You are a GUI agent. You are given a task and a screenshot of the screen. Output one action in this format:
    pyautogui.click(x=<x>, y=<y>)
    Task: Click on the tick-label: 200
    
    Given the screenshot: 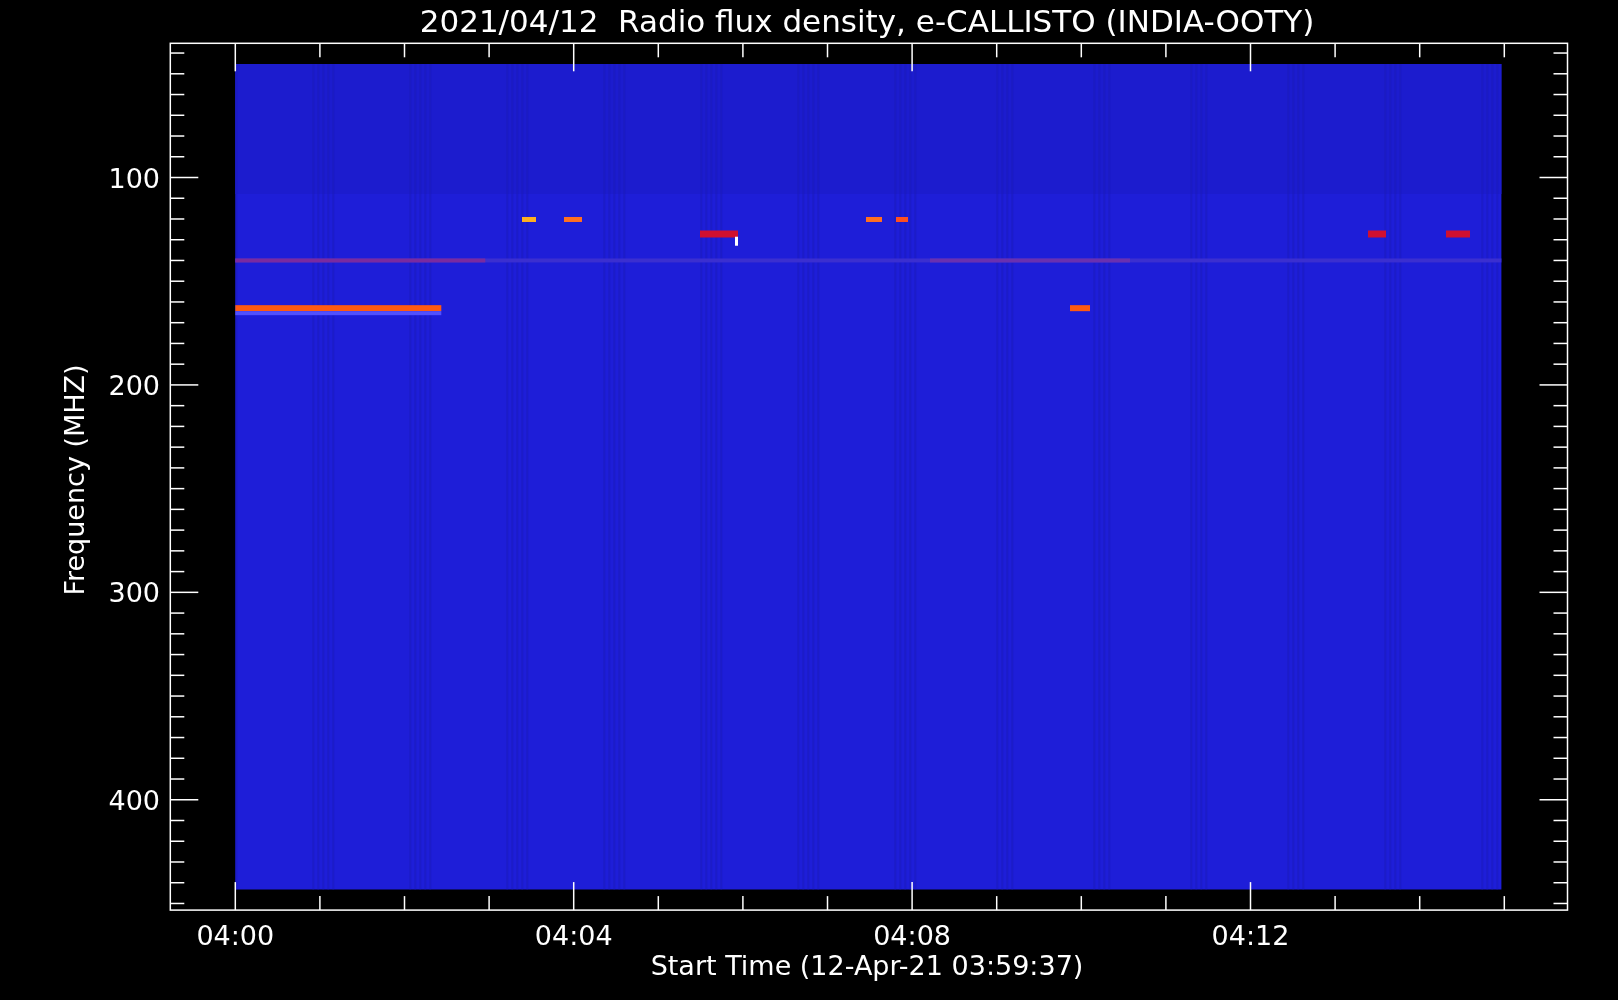 What is the action you would take?
    pyautogui.click(x=134, y=385)
    